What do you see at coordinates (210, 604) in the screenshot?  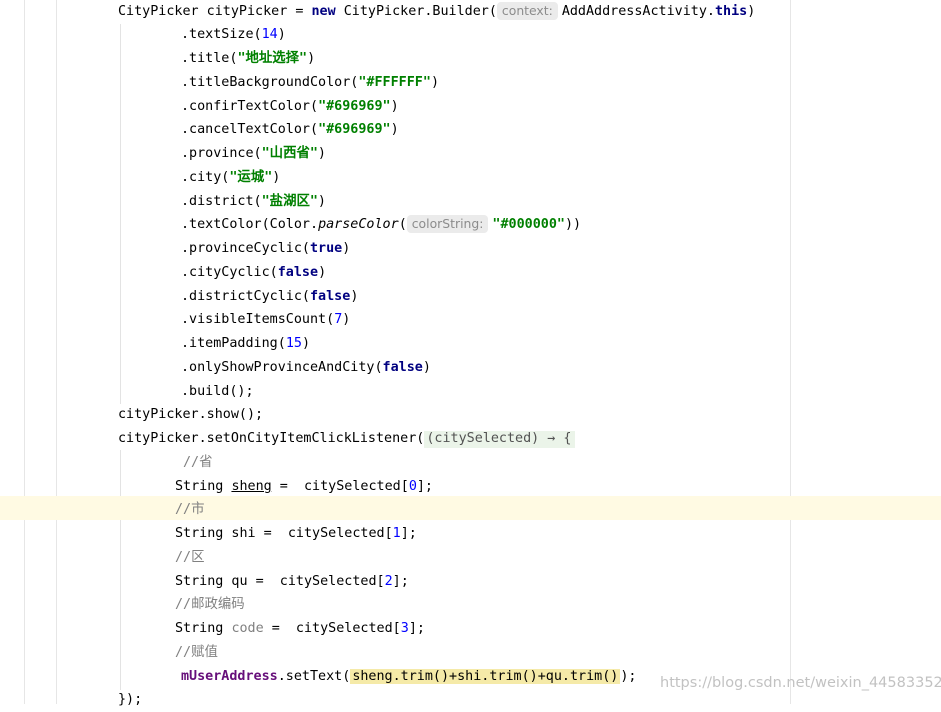 I see `comment: //邮政编码` at bounding box center [210, 604].